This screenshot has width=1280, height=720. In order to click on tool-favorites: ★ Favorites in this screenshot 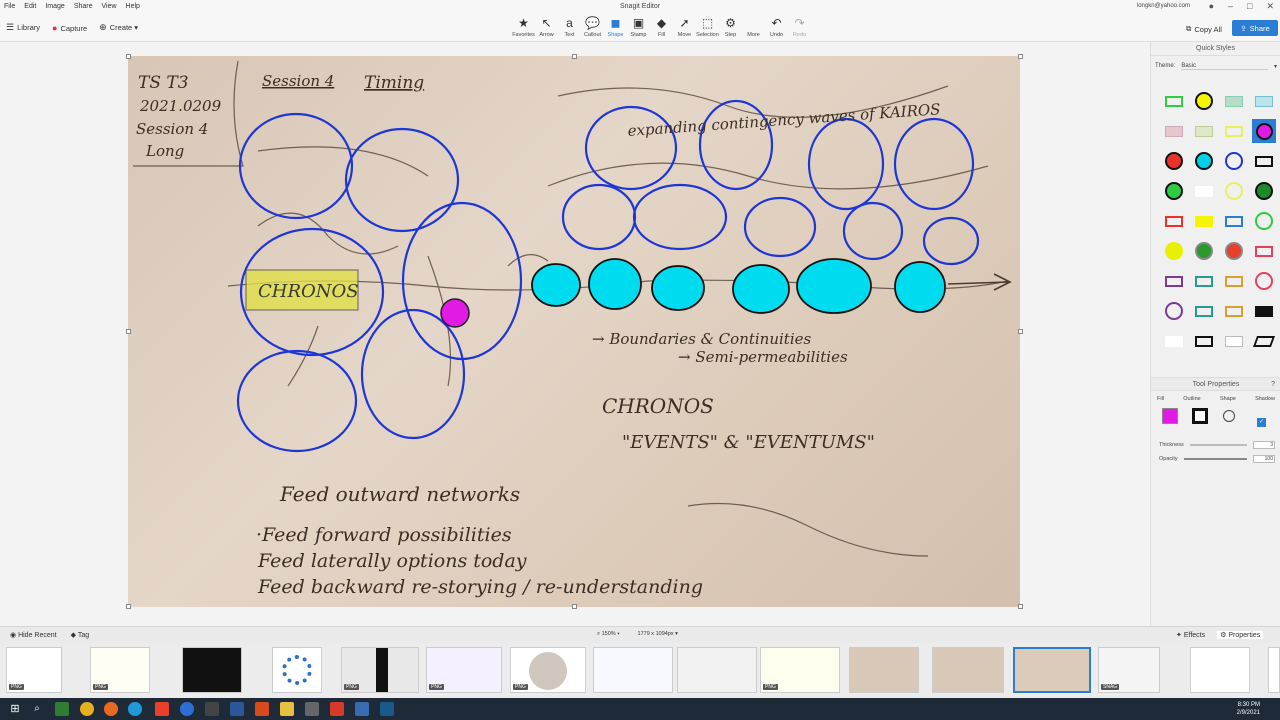, I will do `click(523, 26)`.